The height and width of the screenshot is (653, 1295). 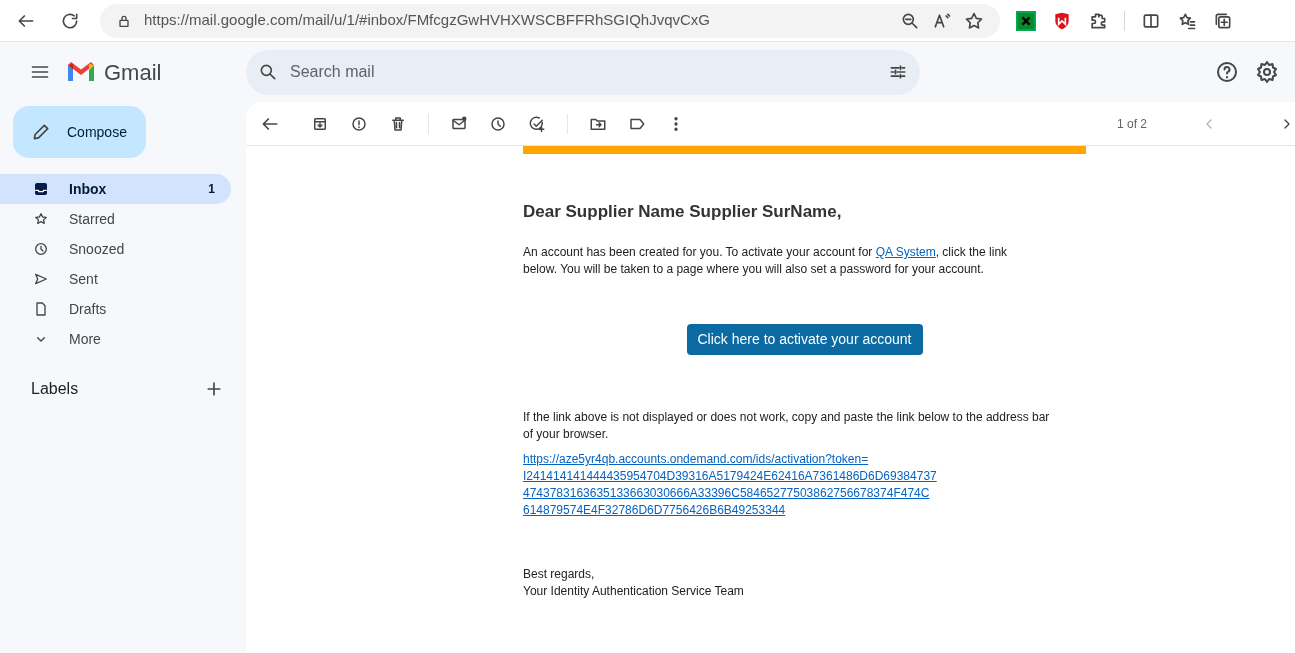 What do you see at coordinates (41, 189) in the screenshot?
I see `inbox-icon` at bounding box center [41, 189].